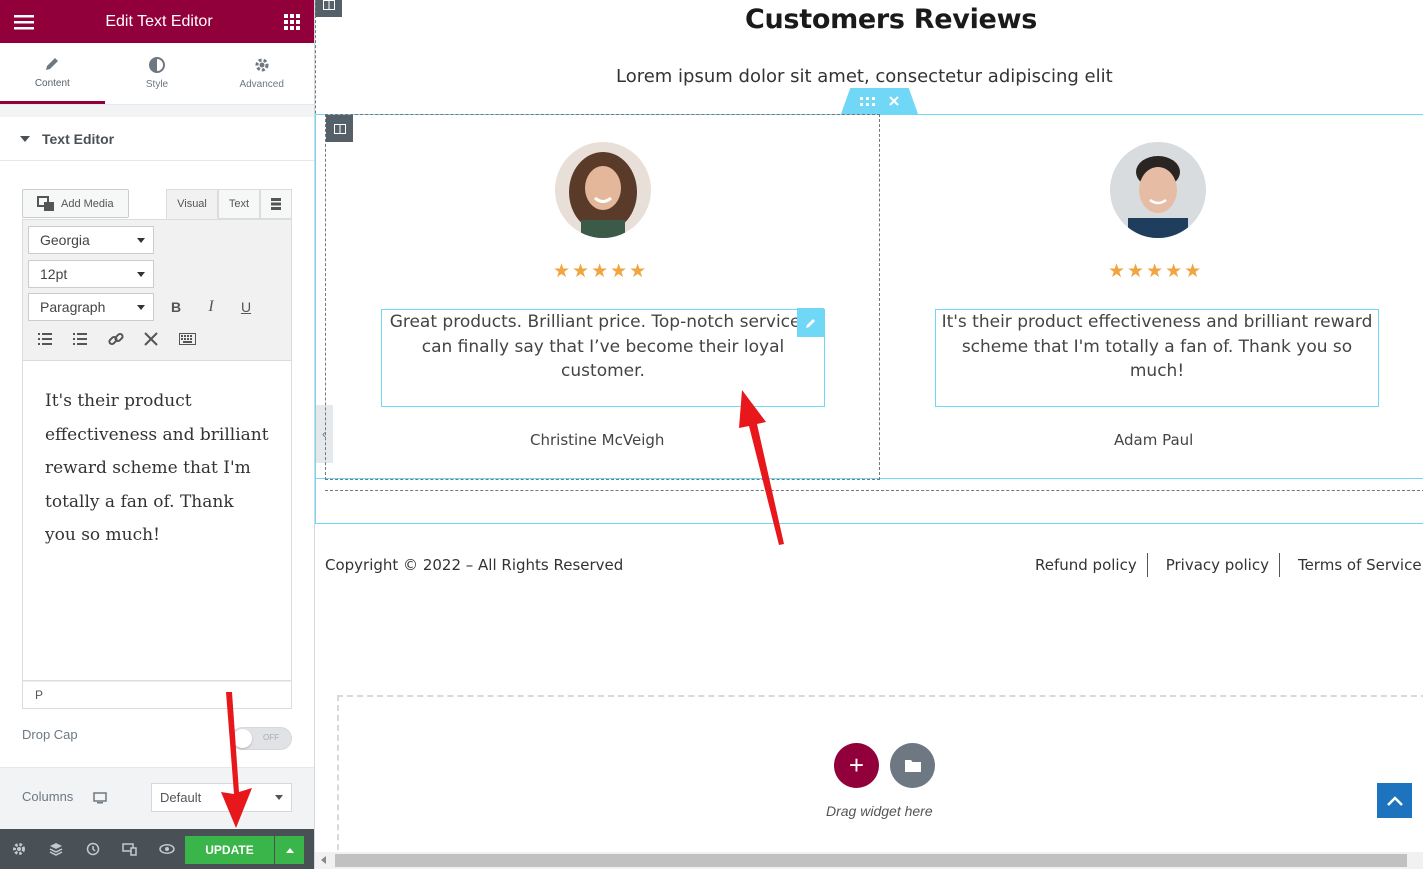  Describe the element at coordinates (879, 101) in the screenshot. I see `section-handle` at that location.